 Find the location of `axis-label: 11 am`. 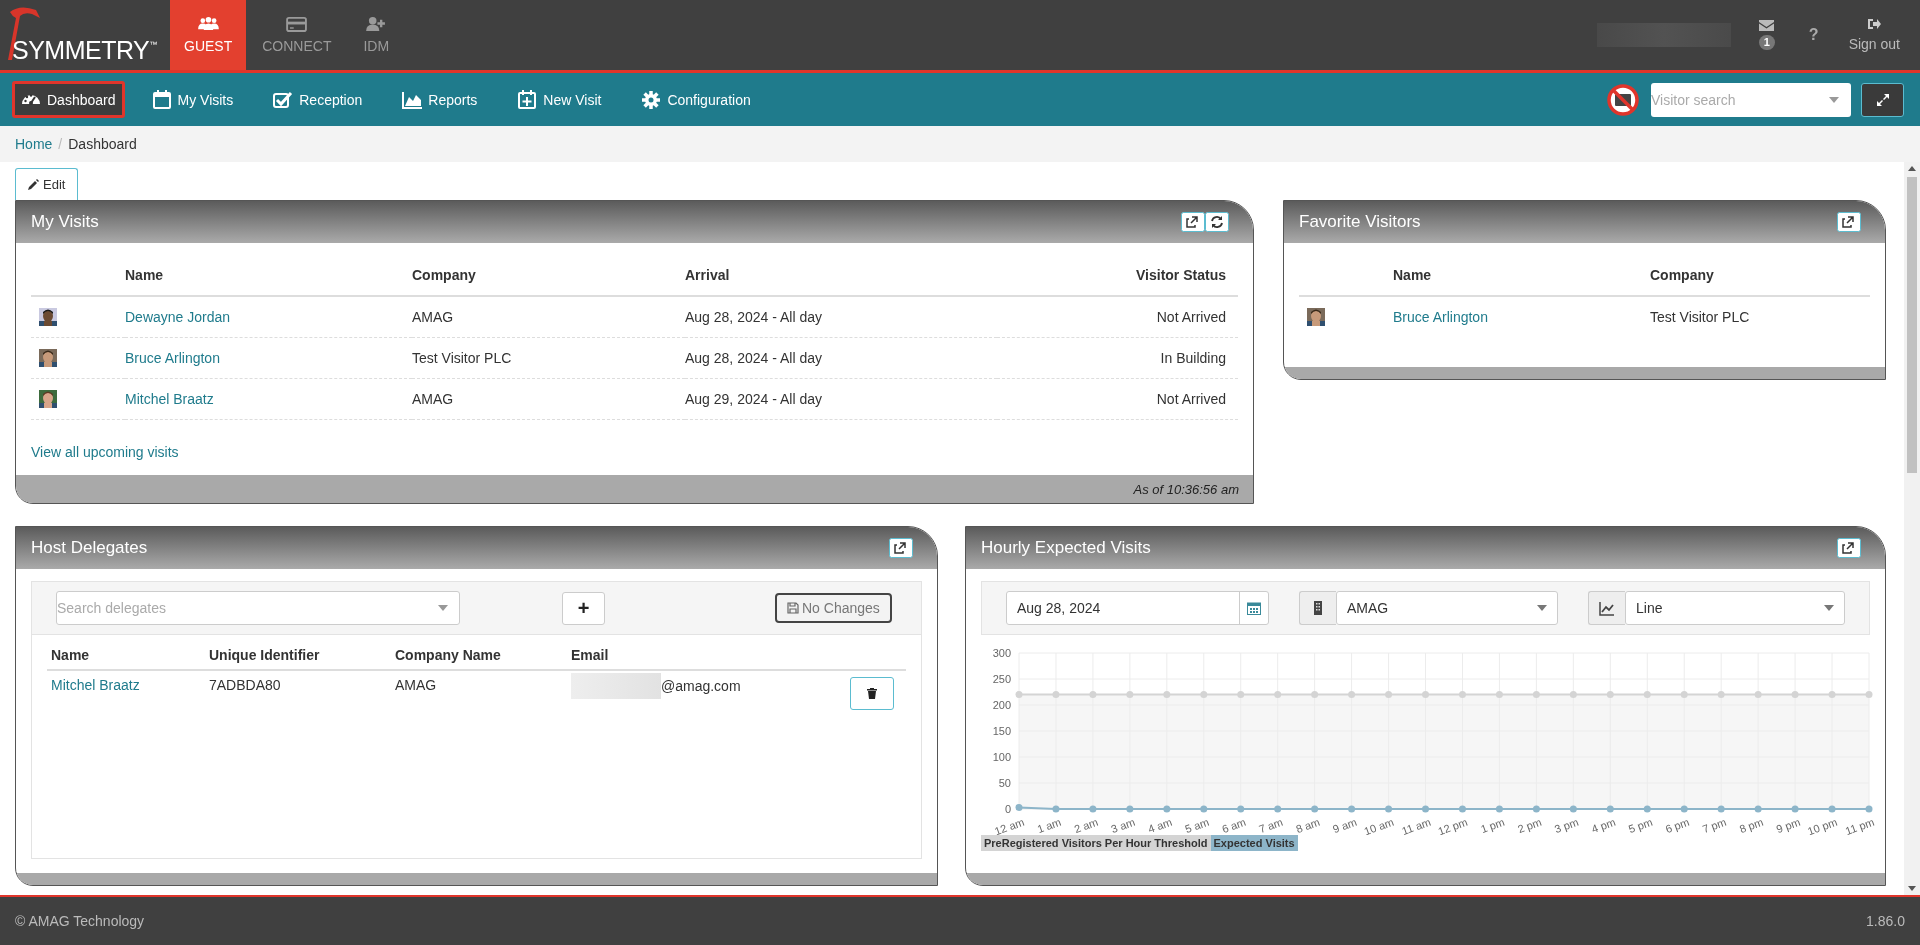

axis-label: 11 am is located at coordinates (1416, 825).